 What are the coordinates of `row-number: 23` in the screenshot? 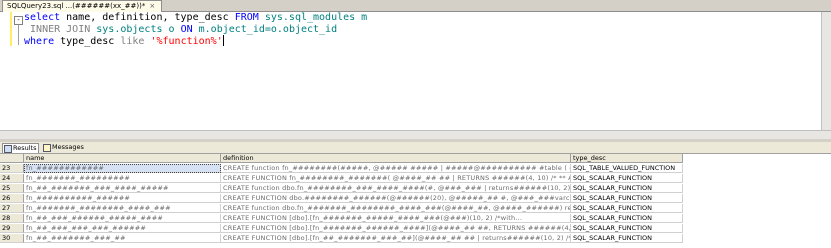 It's located at (12, 168).